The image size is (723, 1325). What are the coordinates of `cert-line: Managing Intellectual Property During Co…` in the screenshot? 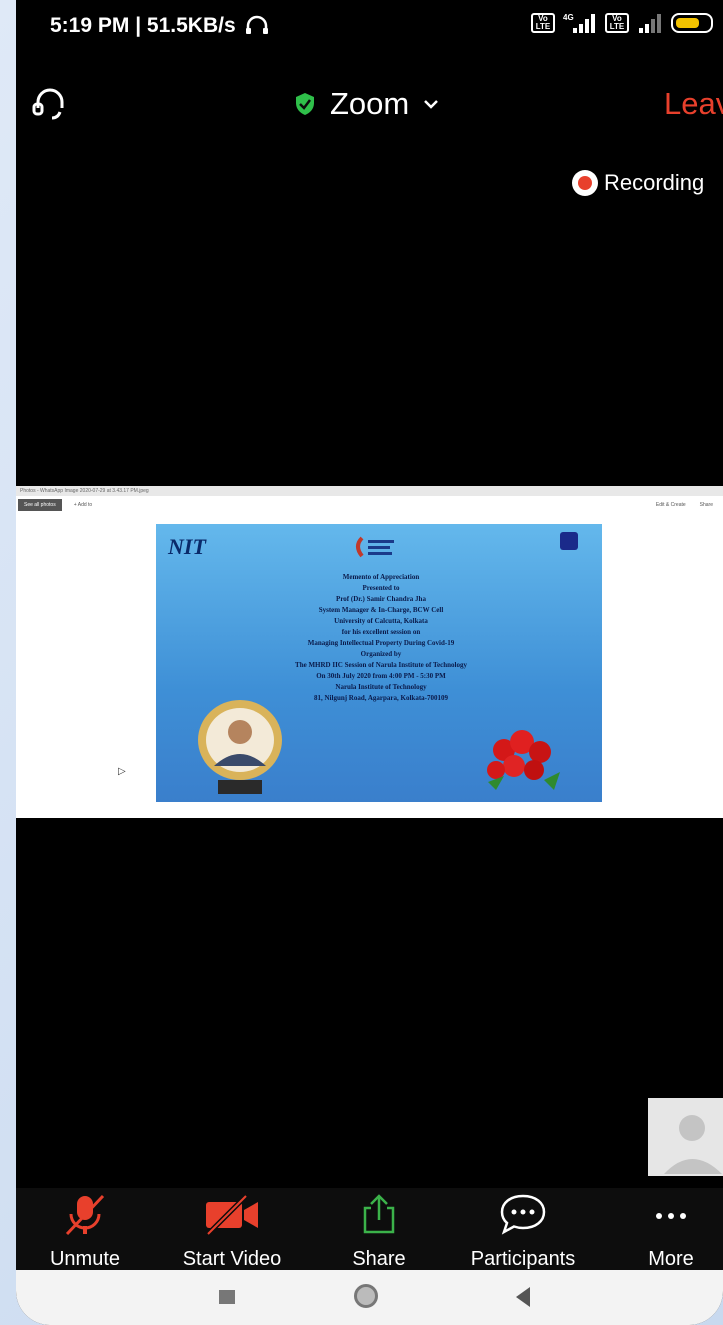 It's located at (381, 643).